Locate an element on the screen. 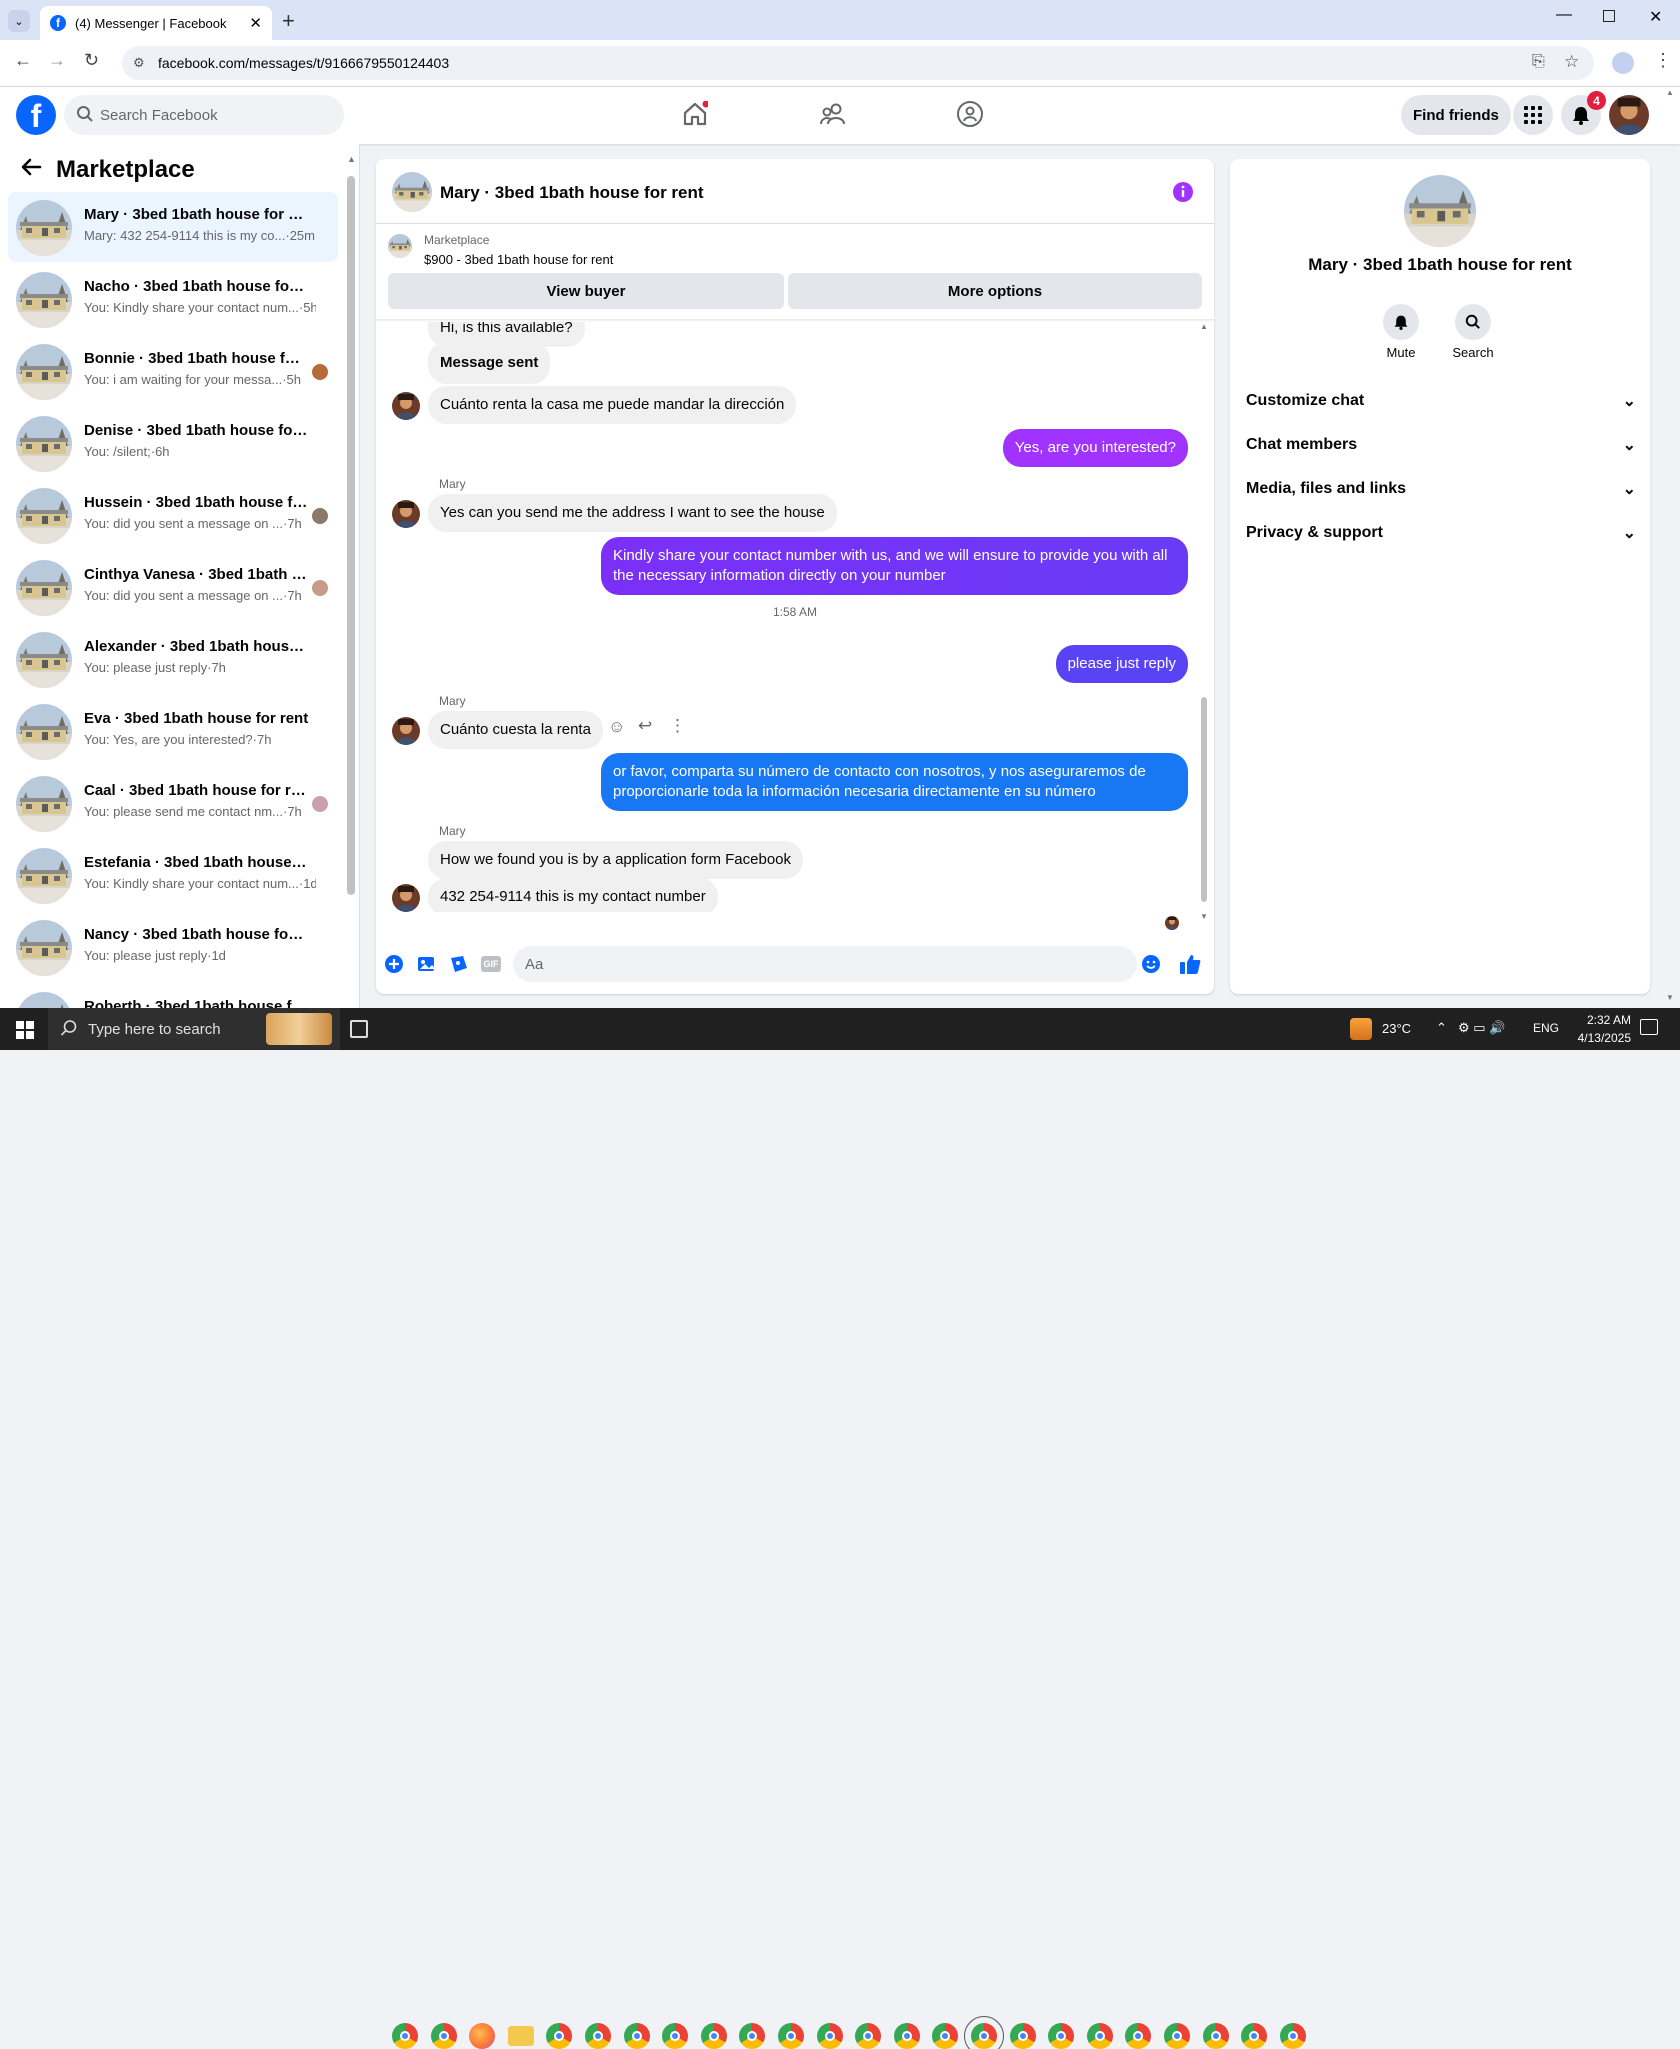 The image size is (1680, 2049). menu-grid-icon is located at coordinates (1533, 115).